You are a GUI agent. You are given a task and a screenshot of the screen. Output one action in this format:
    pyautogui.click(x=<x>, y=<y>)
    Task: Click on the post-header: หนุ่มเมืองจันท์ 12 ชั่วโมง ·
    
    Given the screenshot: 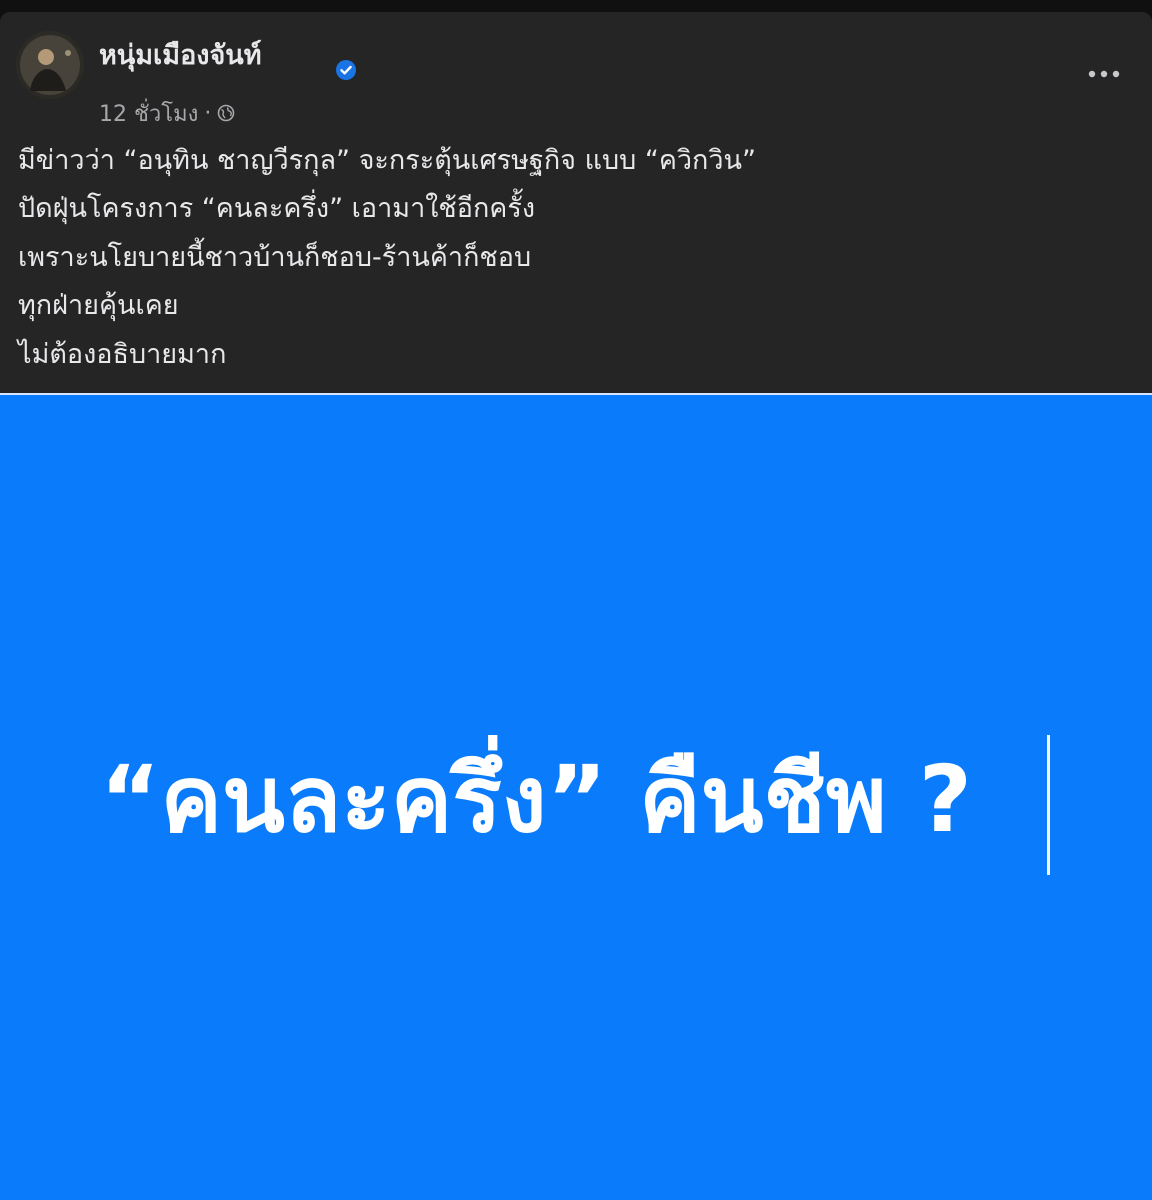 What is the action you would take?
    pyautogui.click(x=576, y=69)
    